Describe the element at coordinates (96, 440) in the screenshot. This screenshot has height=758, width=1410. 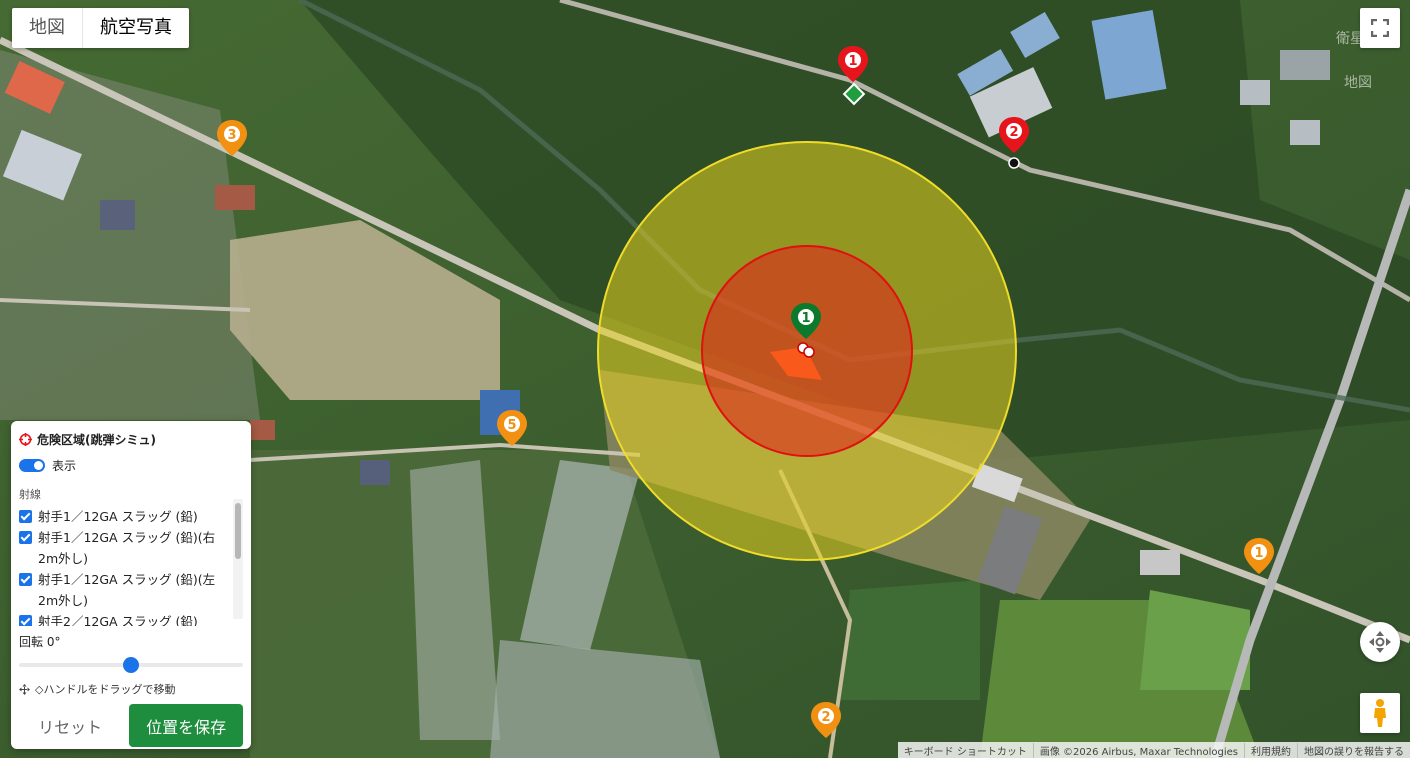
I see `panel-title: 危険区域(跳弾シミュ)` at that location.